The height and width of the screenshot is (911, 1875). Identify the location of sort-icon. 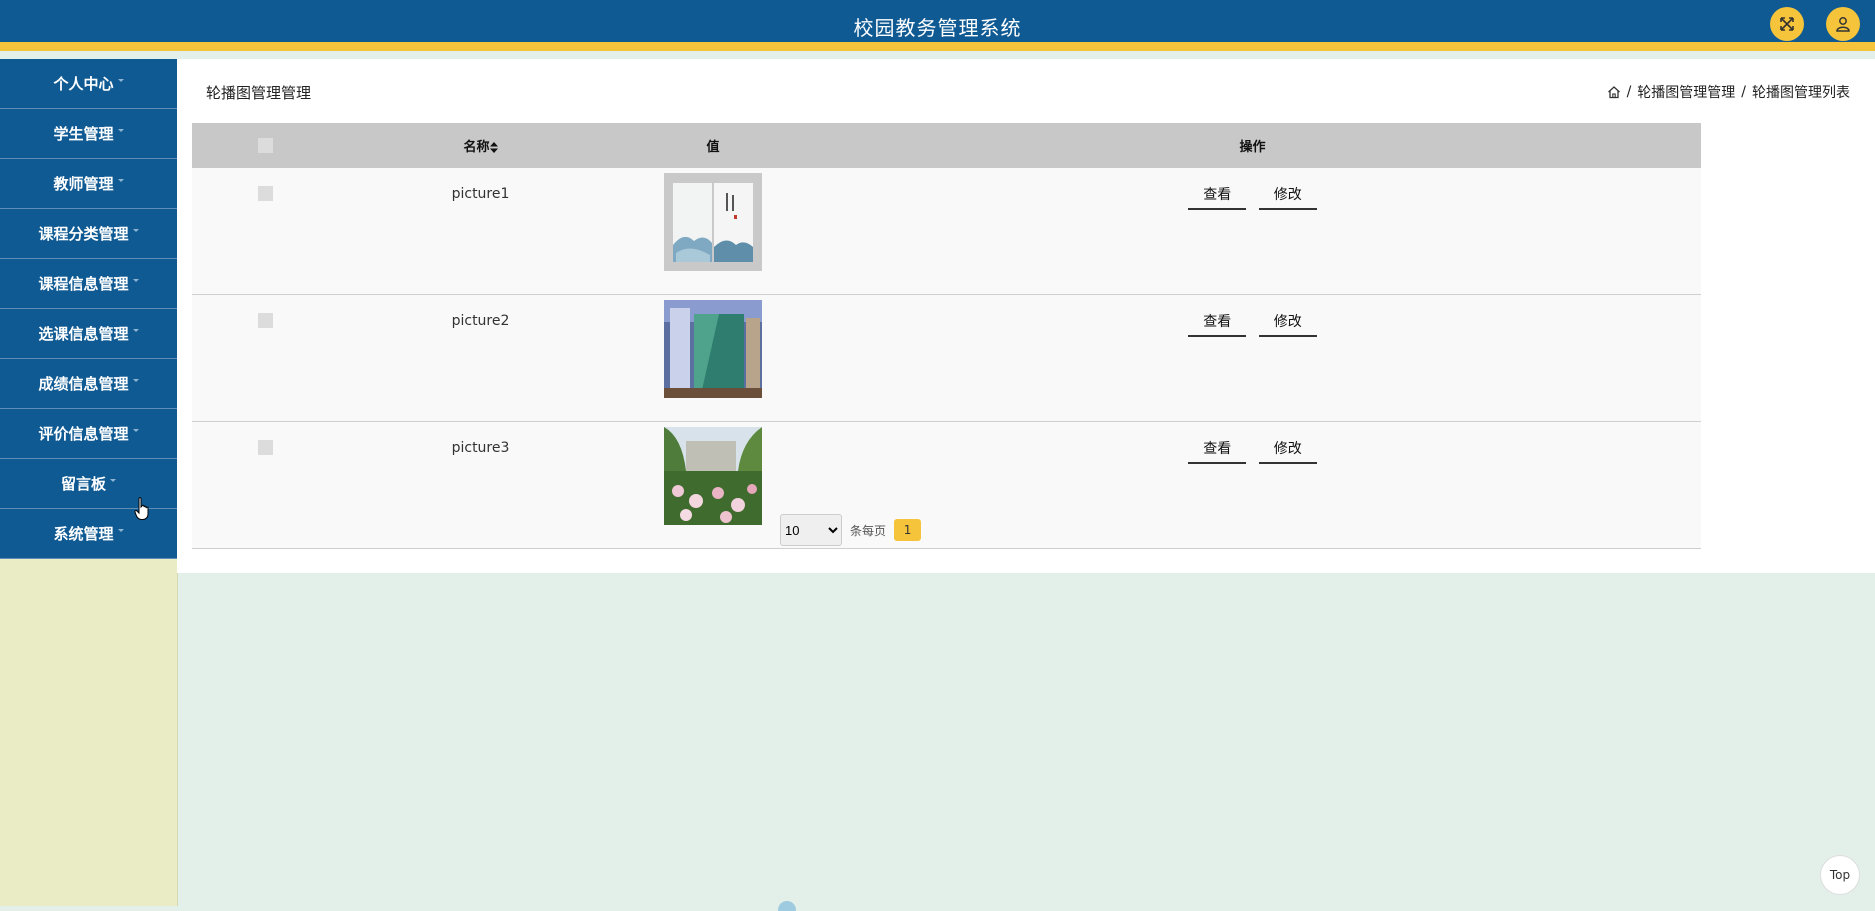
(493, 147).